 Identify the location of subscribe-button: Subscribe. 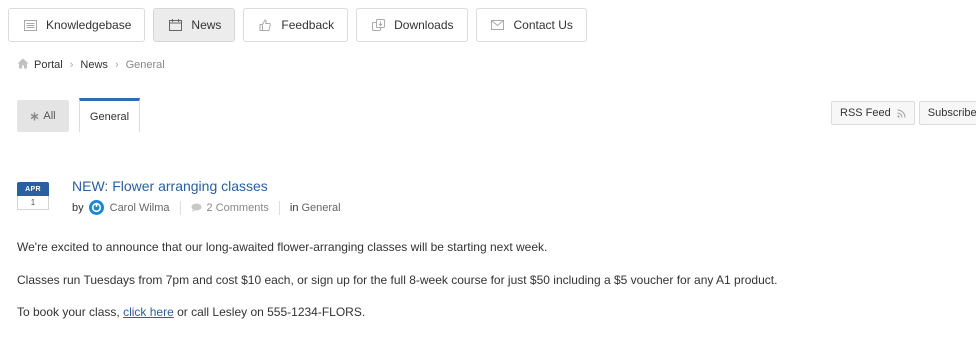
(947, 113).